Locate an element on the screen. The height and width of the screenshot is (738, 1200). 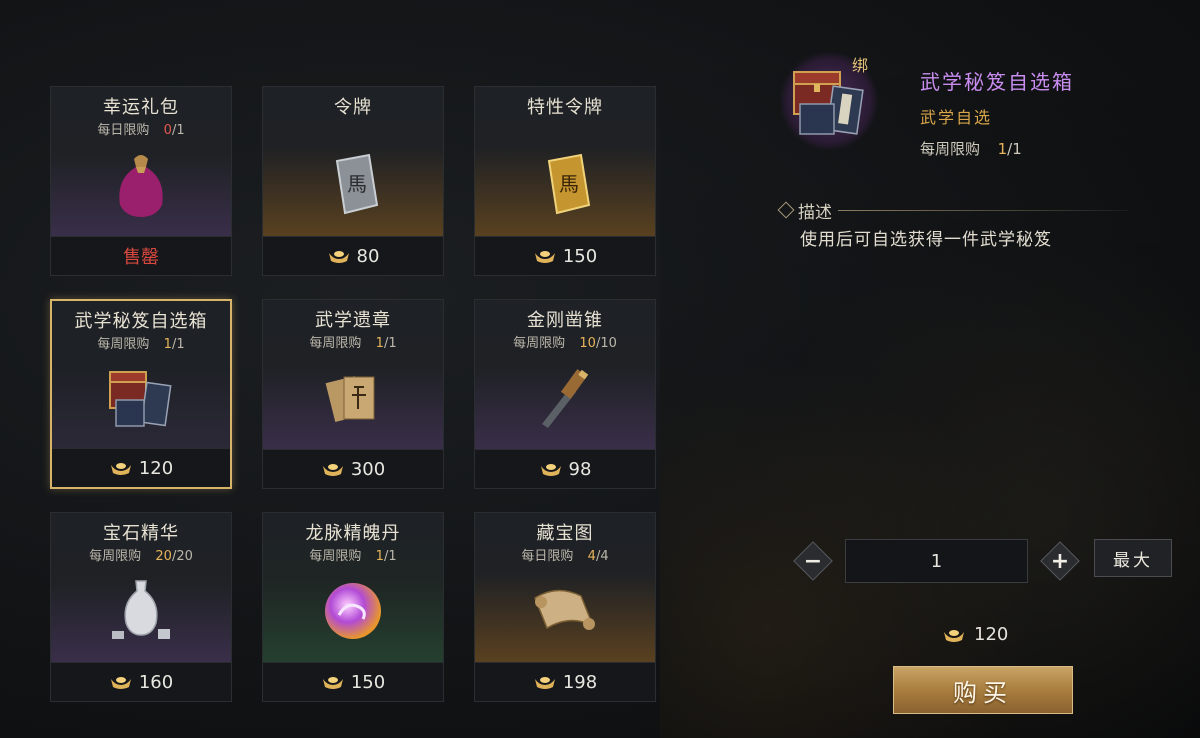
limit-total: 4 is located at coordinates (604, 556).